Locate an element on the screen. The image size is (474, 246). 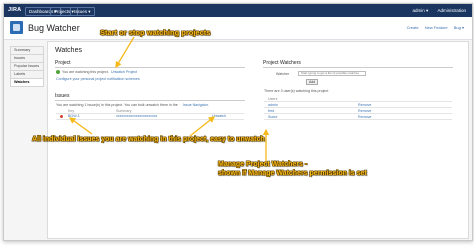
annotation-manage-watchers-title: Manage Project Watchers - is located at coordinates (263, 164).